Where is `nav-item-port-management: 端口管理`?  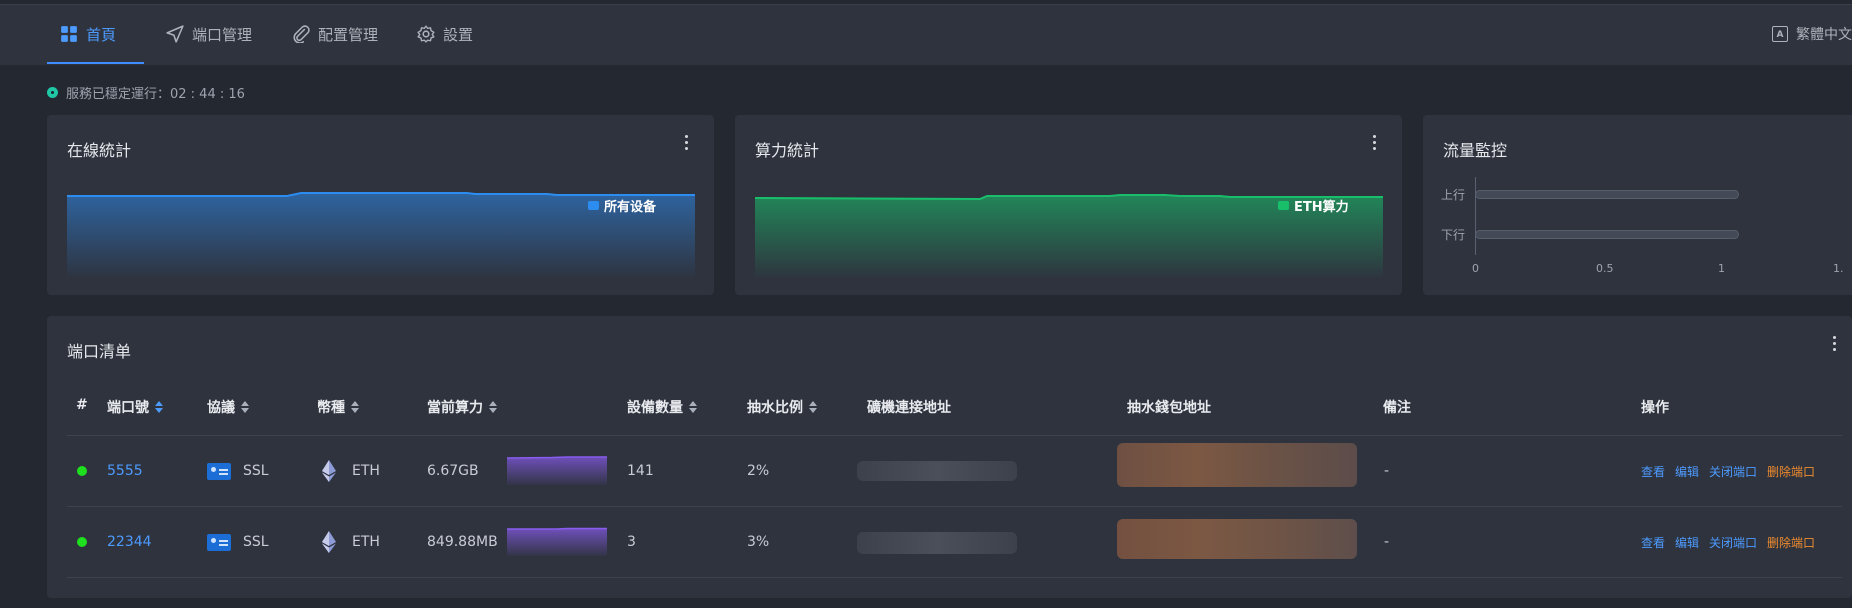
nav-item-port-management: 端口管理 is located at coordinates (209, 34).